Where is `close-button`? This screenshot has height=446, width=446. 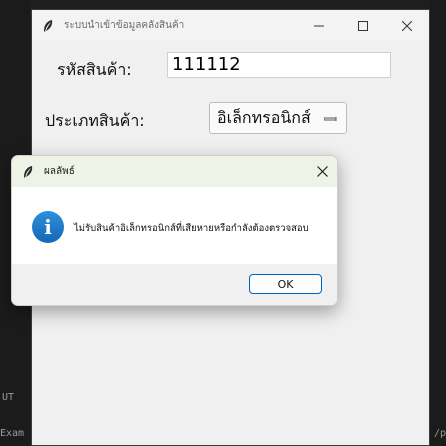 close-button is located at coordinates (407, 25).